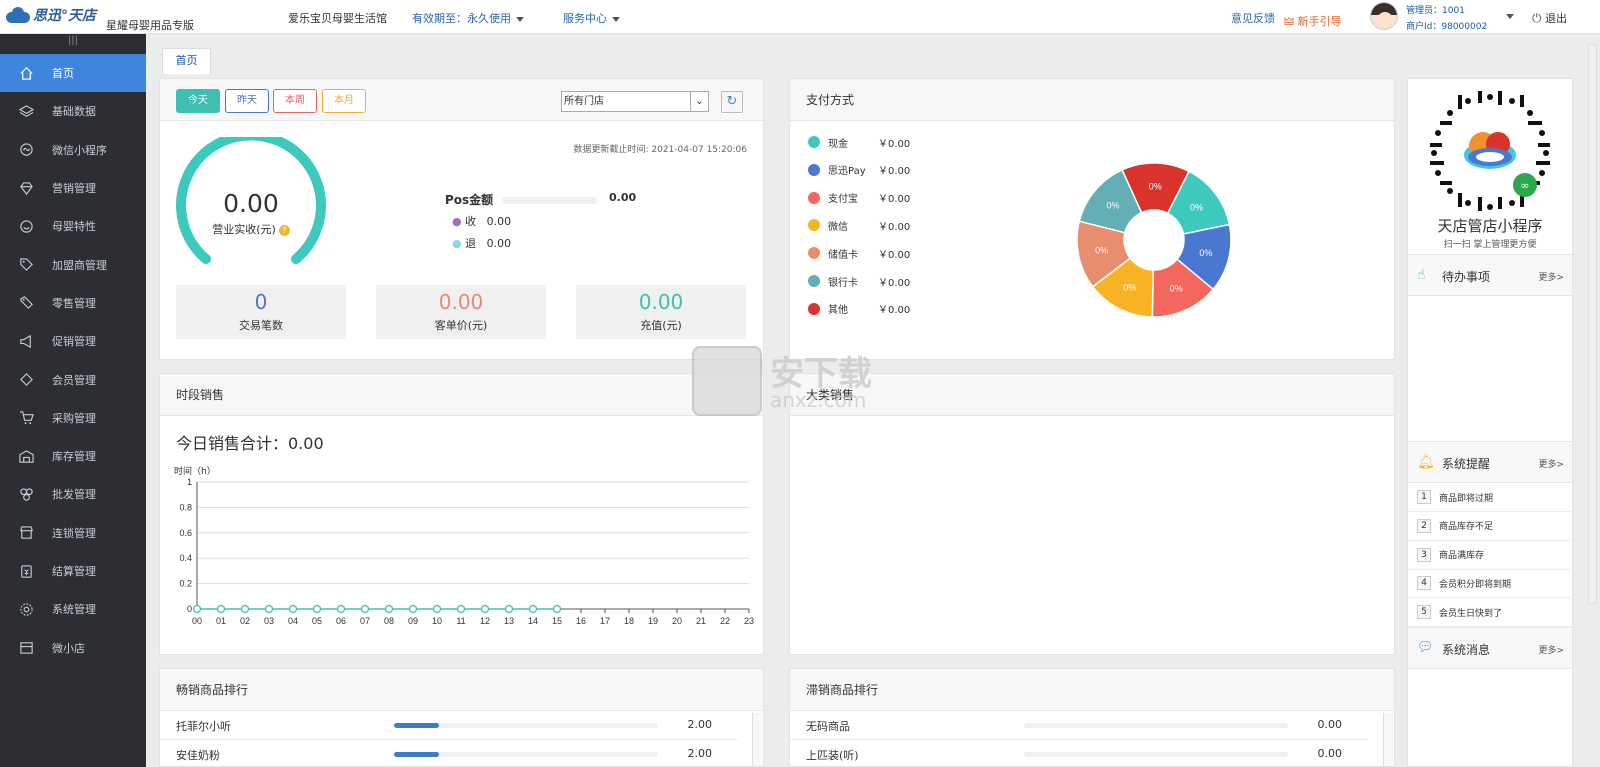  What do you see at coordinates (1466, 527) in the screenshot?
I see `reminder-text: 商品库存不足` at bounding box center [1466, 527].